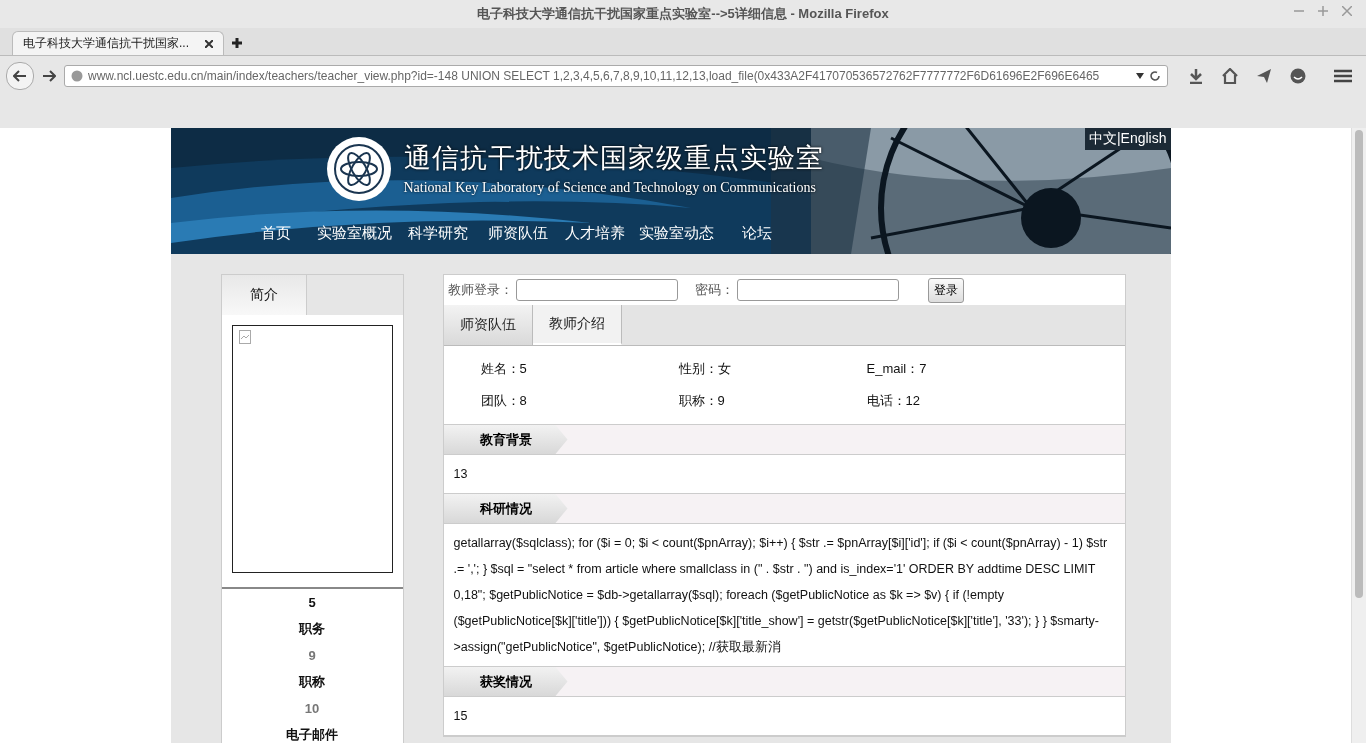  I want to click on section-title: 教育背景, so click(505, 439).